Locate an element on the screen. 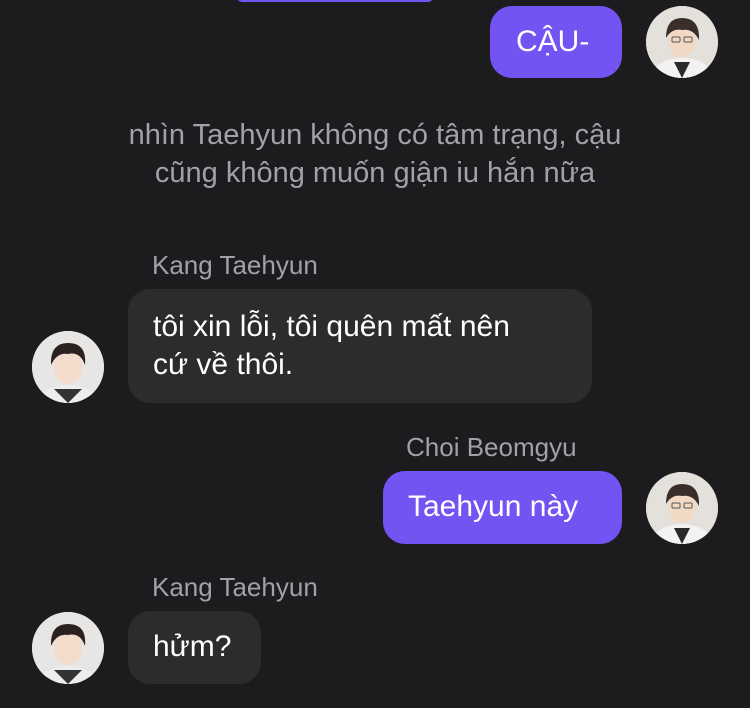 The width and height of the screenshot is (750, 708). previous-message-bubble is located at coordinates (335, 1).